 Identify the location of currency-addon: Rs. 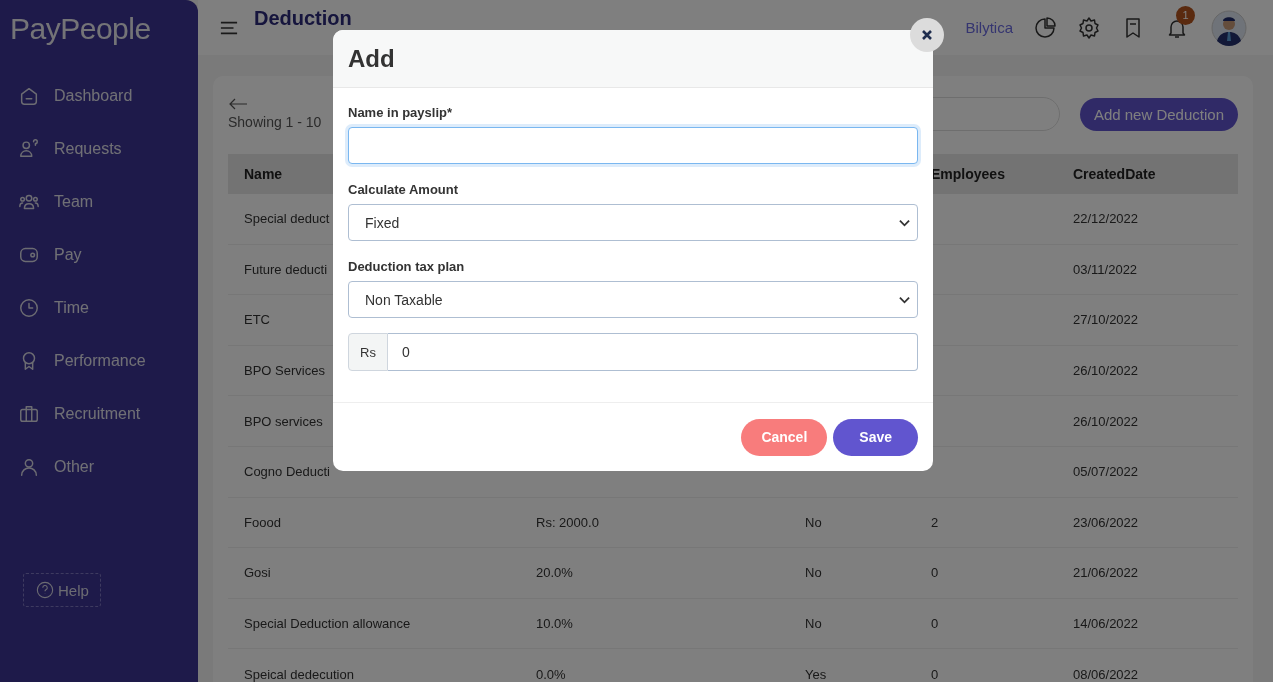
(368, 352).